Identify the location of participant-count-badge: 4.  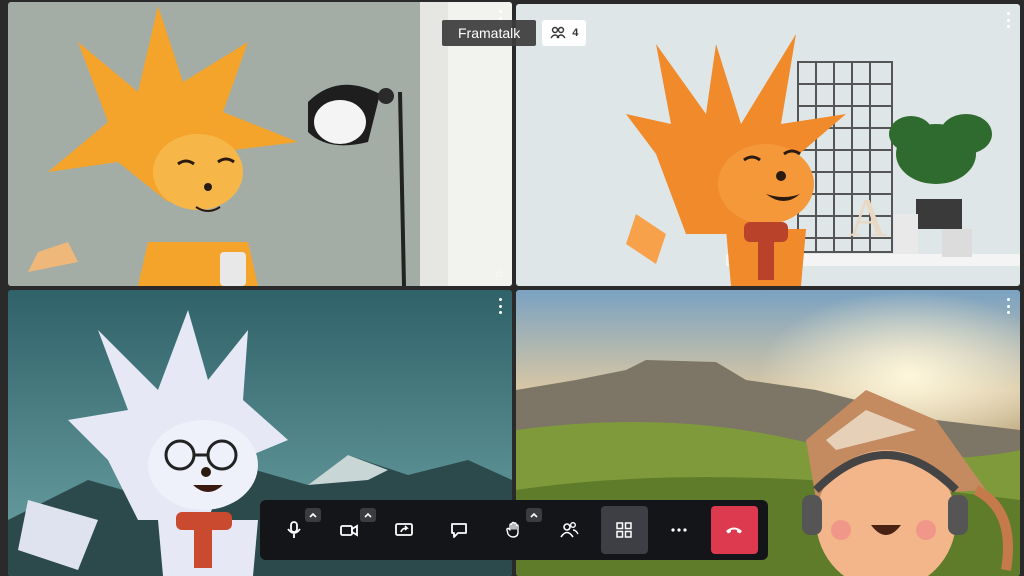
(564, 33).